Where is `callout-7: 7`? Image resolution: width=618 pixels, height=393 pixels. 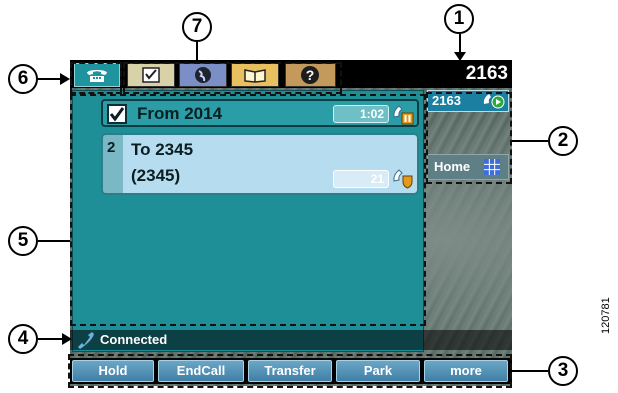 callout-7: 7 is located at coordinates (197, 27).